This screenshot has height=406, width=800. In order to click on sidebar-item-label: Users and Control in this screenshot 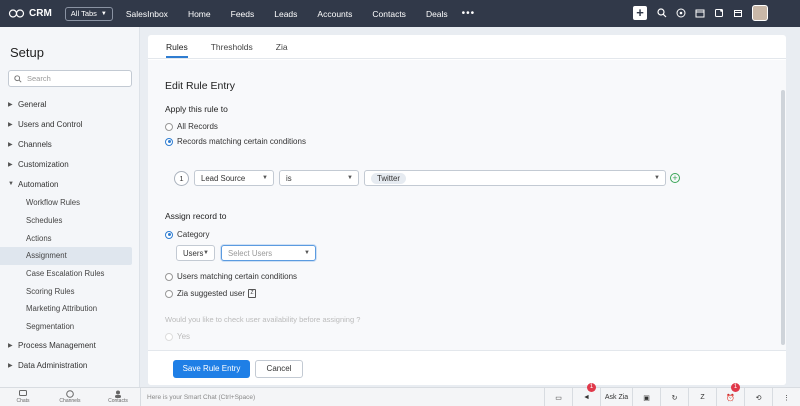, I will do `click(50, 124)`.